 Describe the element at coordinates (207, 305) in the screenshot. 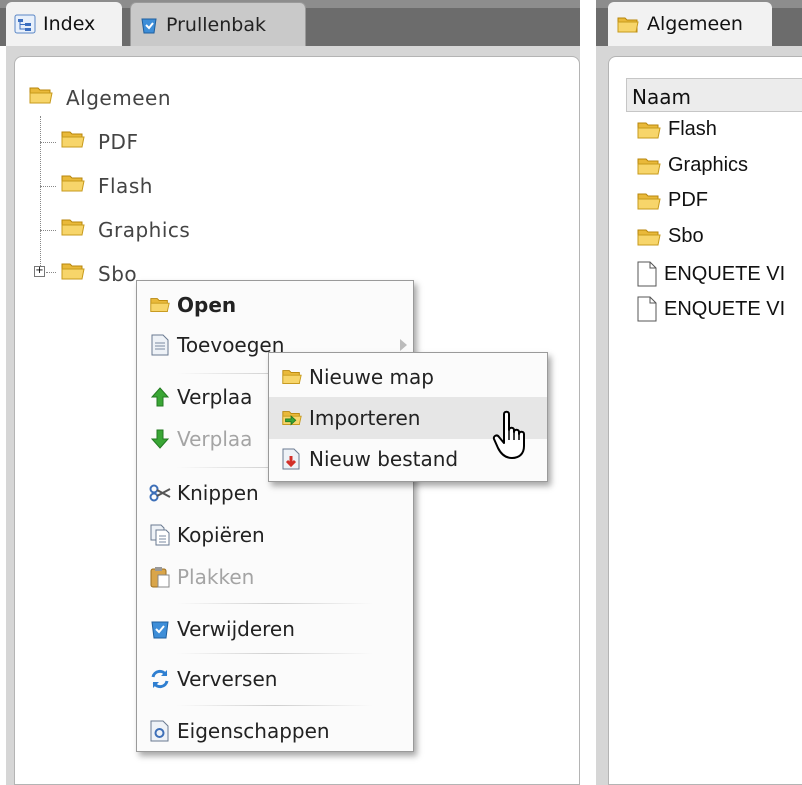

I see `menu-item-label: Open` at that location.